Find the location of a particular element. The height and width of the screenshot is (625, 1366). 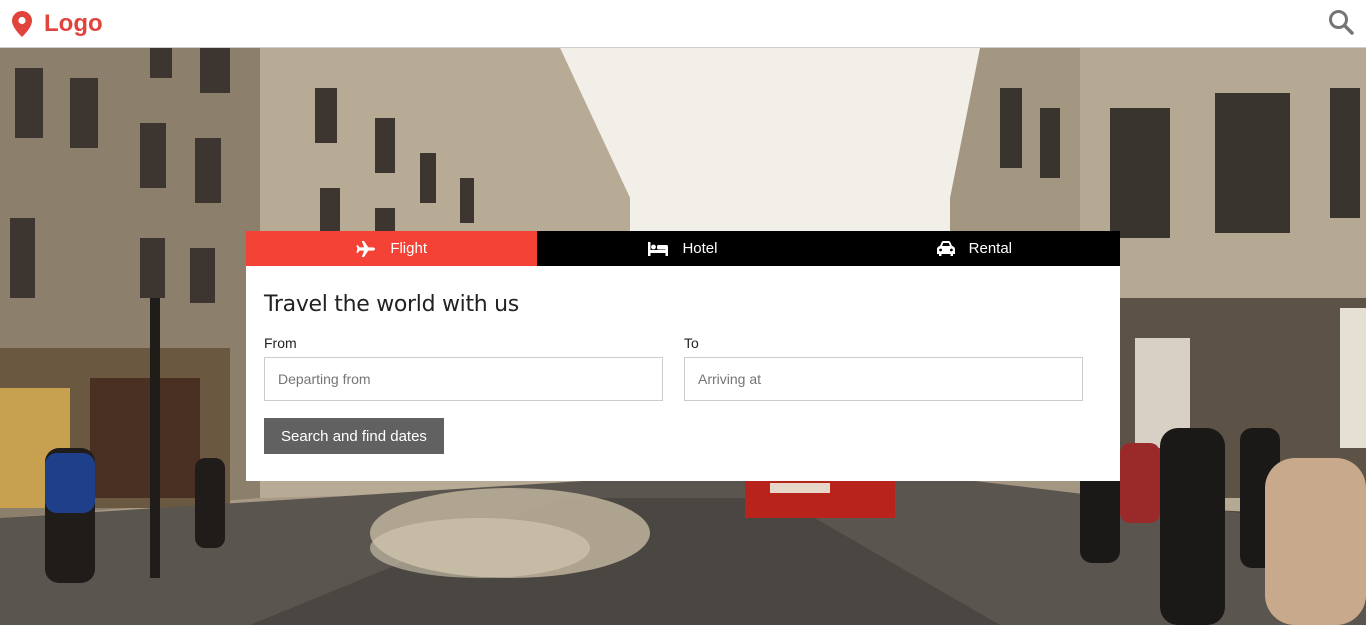

logo-link: Logo is located at coordinates (57, 24).